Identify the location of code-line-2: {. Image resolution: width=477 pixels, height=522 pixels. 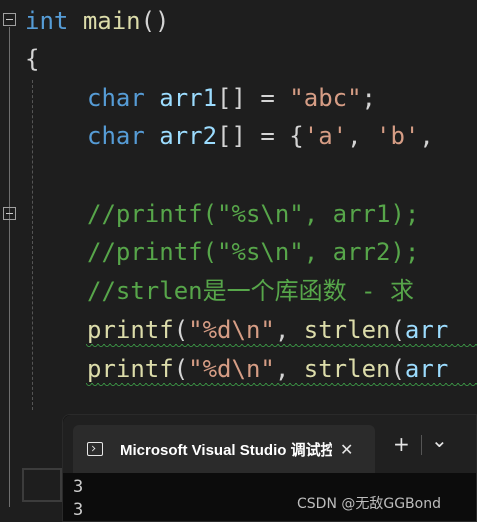
(32, 59).